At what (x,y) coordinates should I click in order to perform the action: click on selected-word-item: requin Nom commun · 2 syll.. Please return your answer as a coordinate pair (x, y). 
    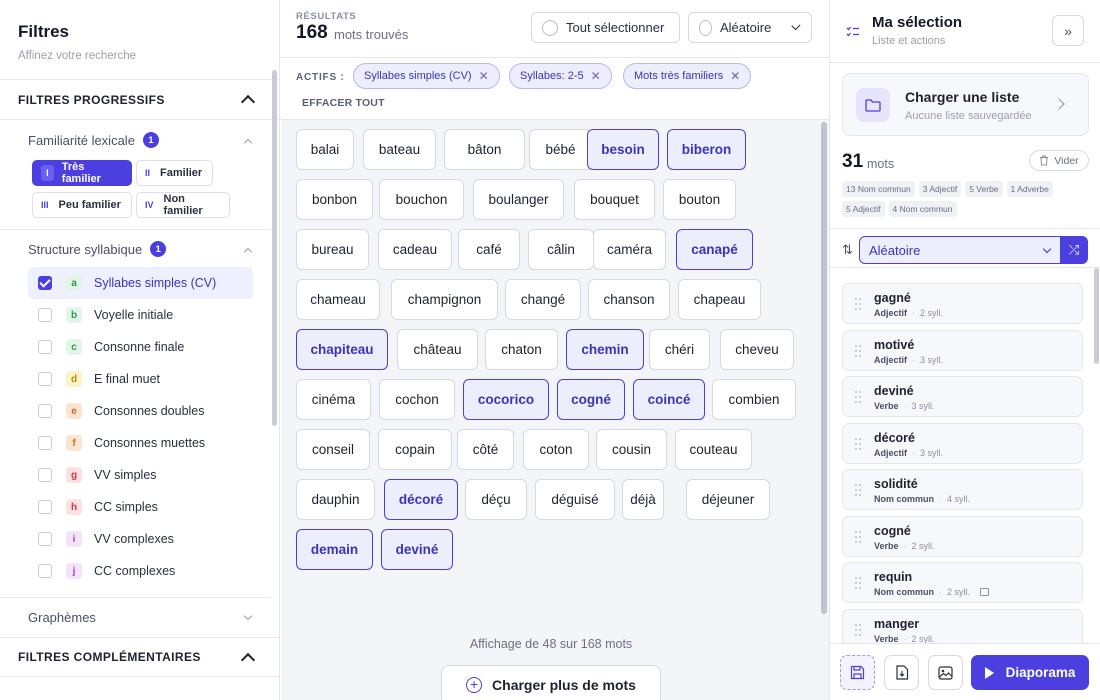
    Looking at the image, I should click on (962, 582).